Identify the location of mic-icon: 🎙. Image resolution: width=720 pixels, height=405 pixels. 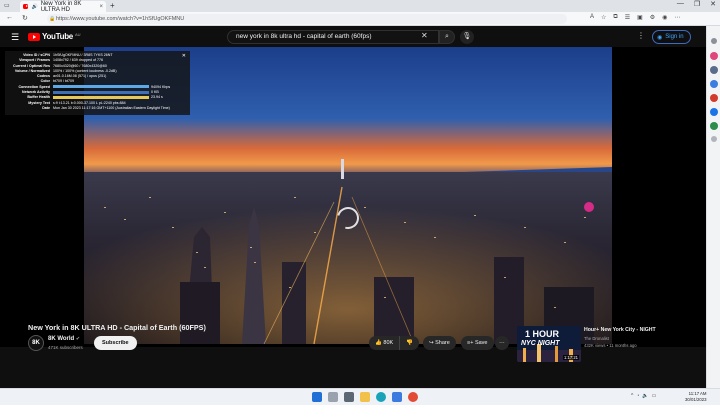
(467, 36).